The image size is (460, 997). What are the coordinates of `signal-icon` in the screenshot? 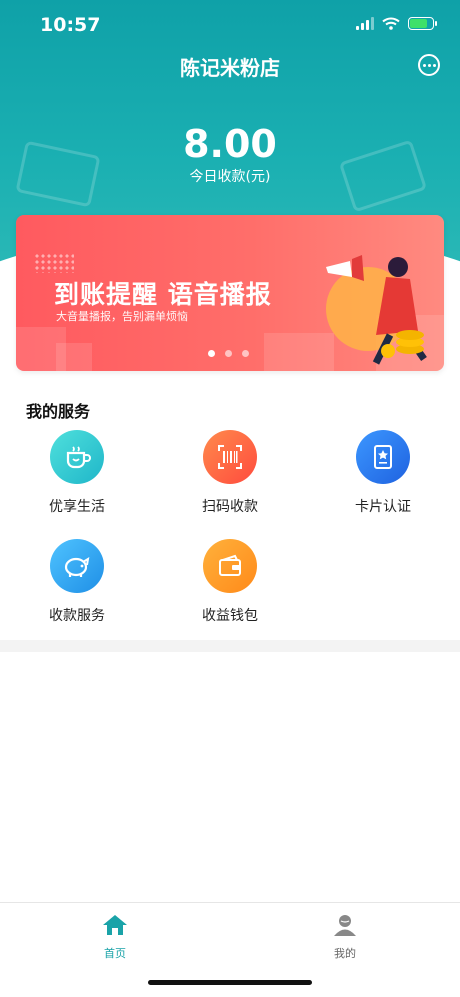 It's located at (365, 23).